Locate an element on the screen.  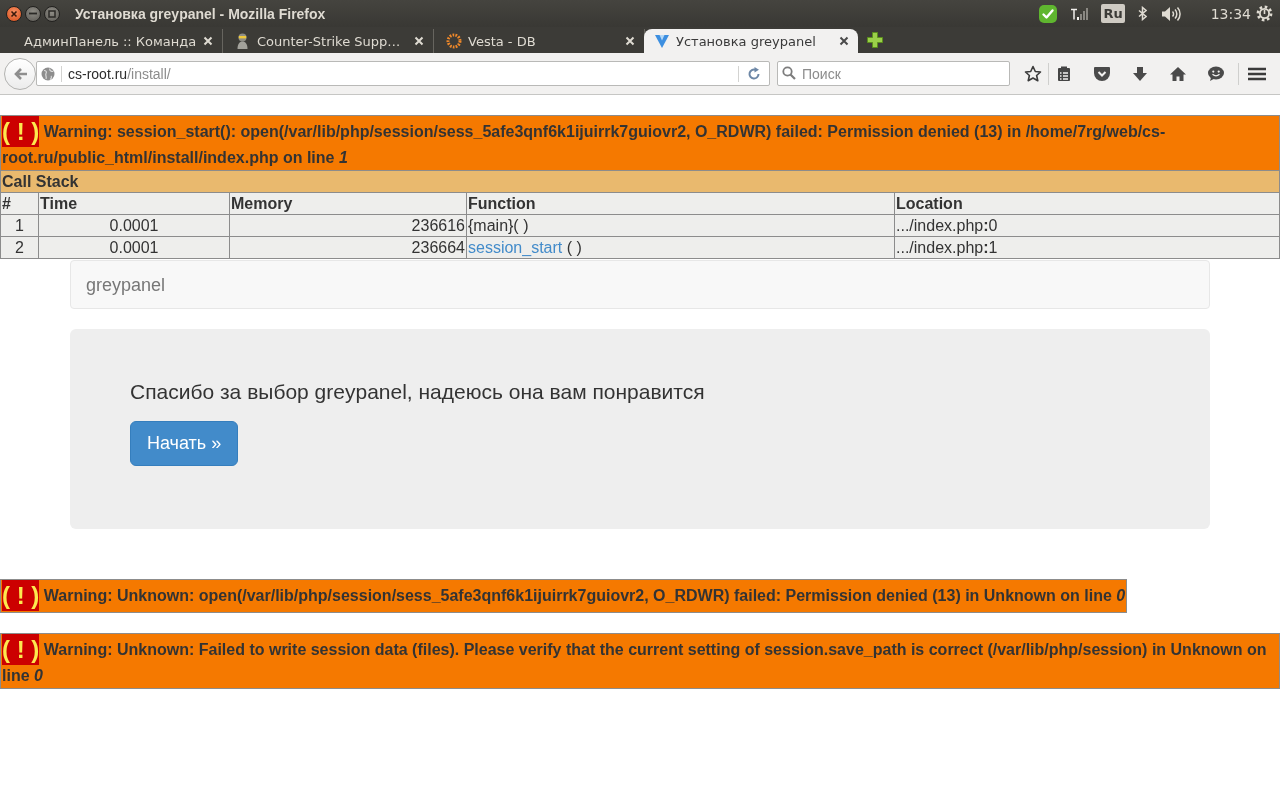
back-button is located at coordinates (20, 73).